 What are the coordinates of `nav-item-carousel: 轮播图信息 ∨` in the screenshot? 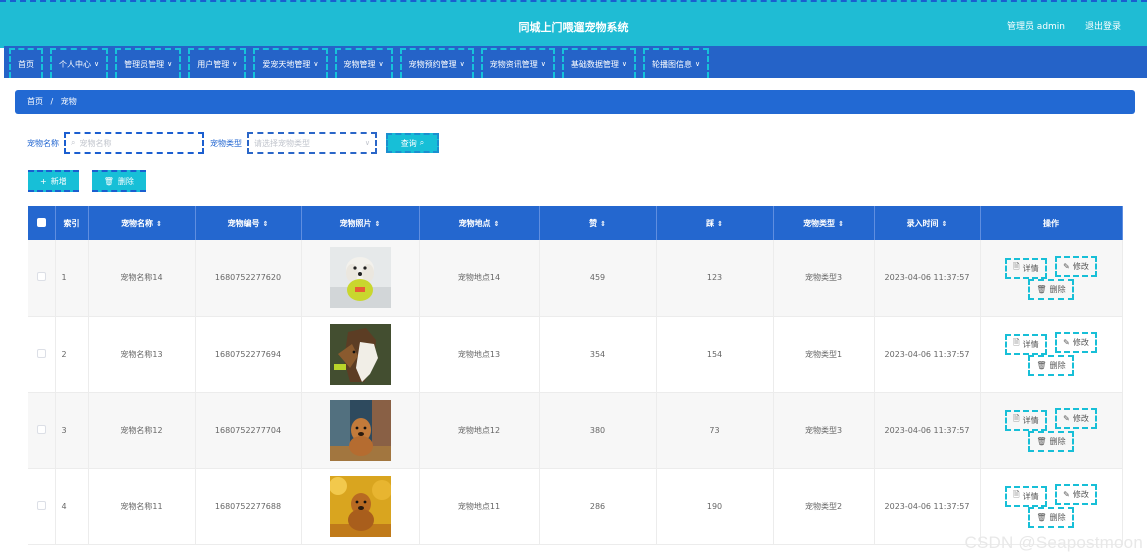 It's located at (676, 63).